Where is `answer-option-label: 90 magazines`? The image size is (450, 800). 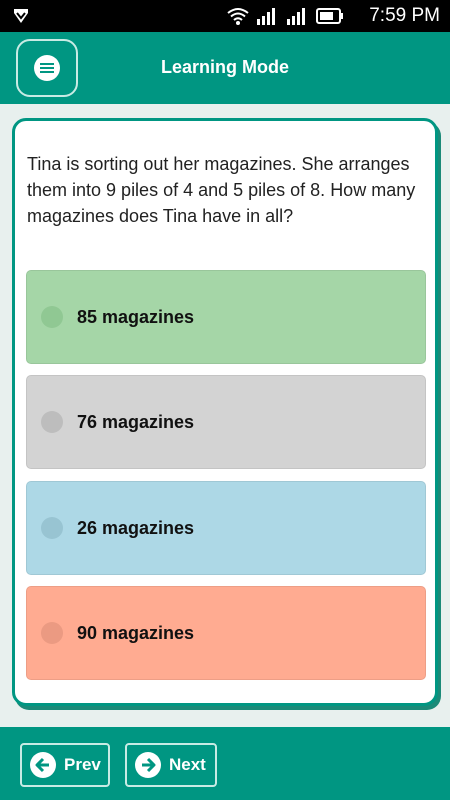
answer-option-label: 90 magazines is located at coordinates (136, 632).